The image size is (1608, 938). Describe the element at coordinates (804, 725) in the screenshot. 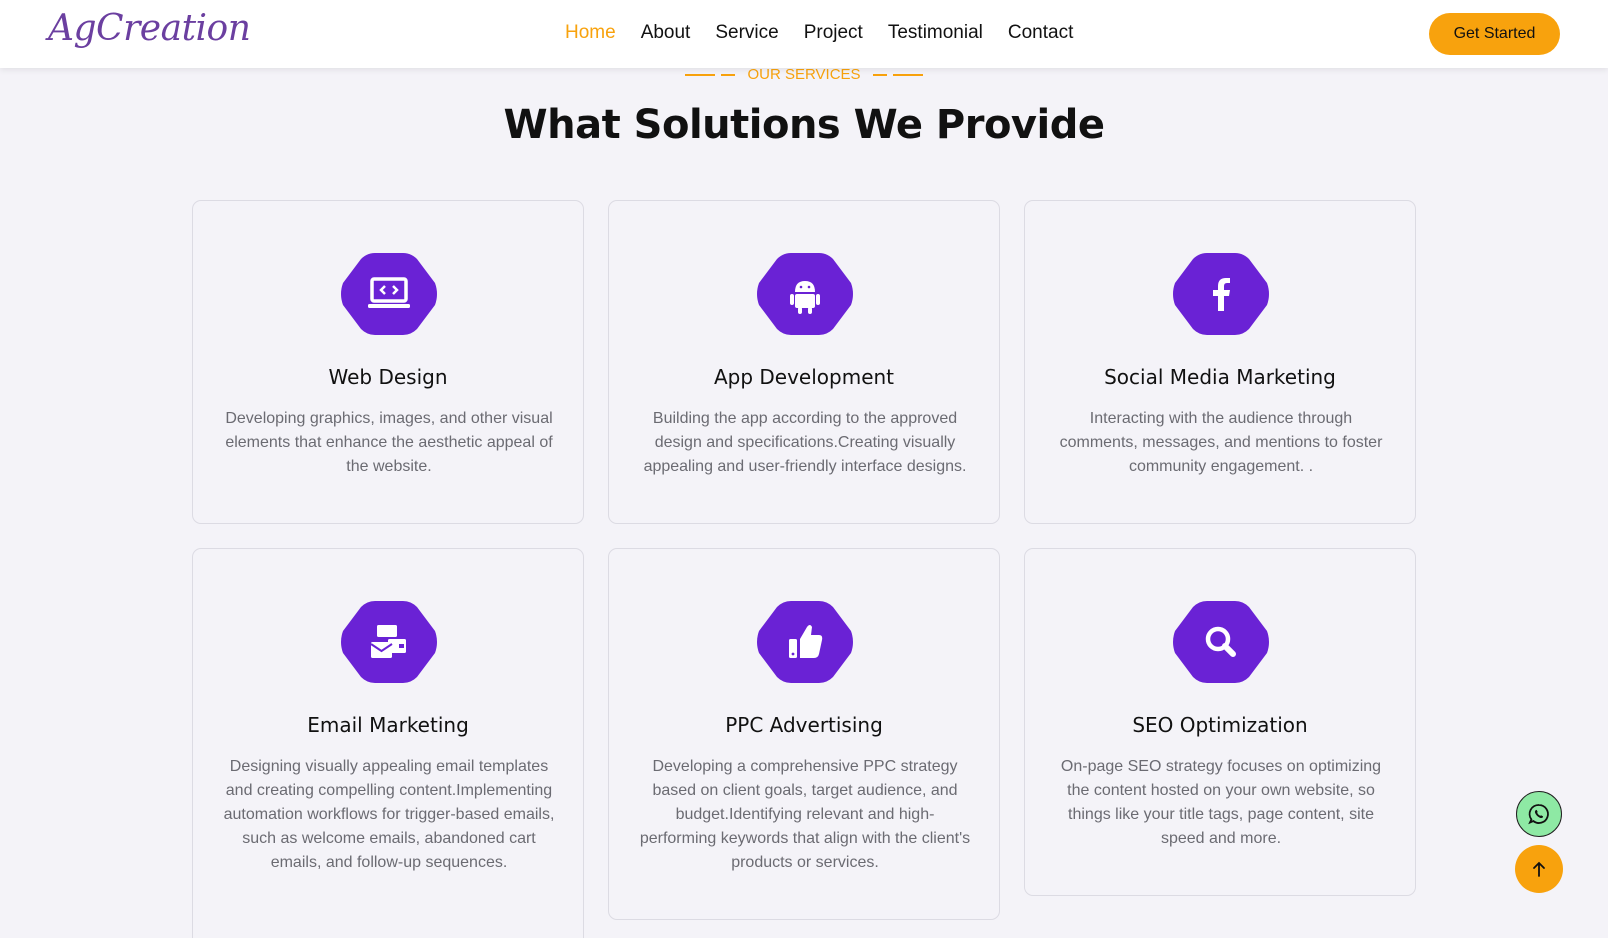

I see `service-title: PPC Advertising` at that location.